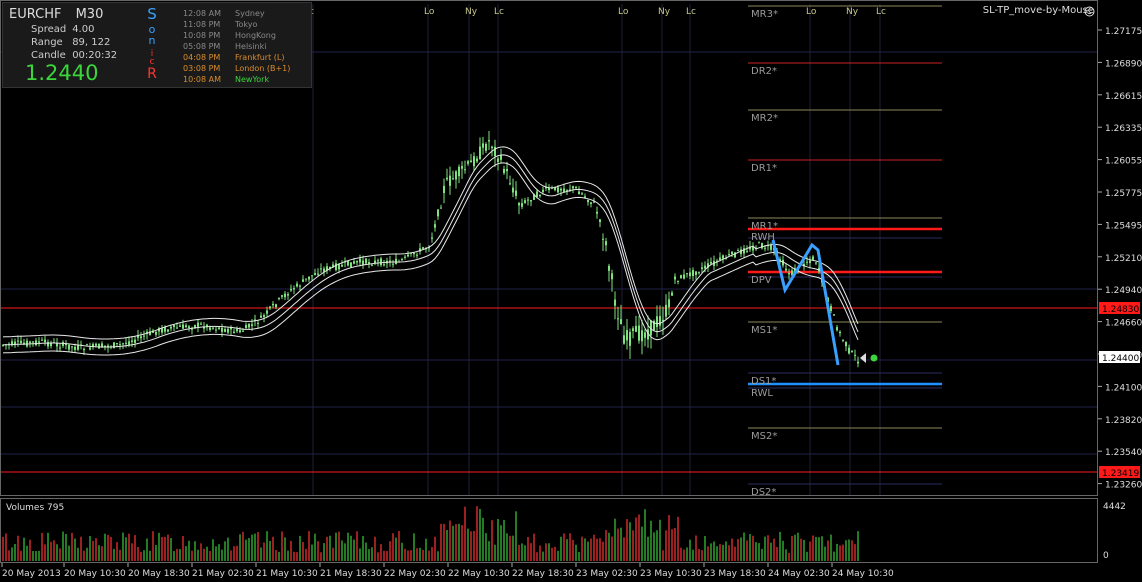 The width and height of the screenshot is (1142, 582). I want to click on volumes-label: Volumes 795, so click(35, 508).